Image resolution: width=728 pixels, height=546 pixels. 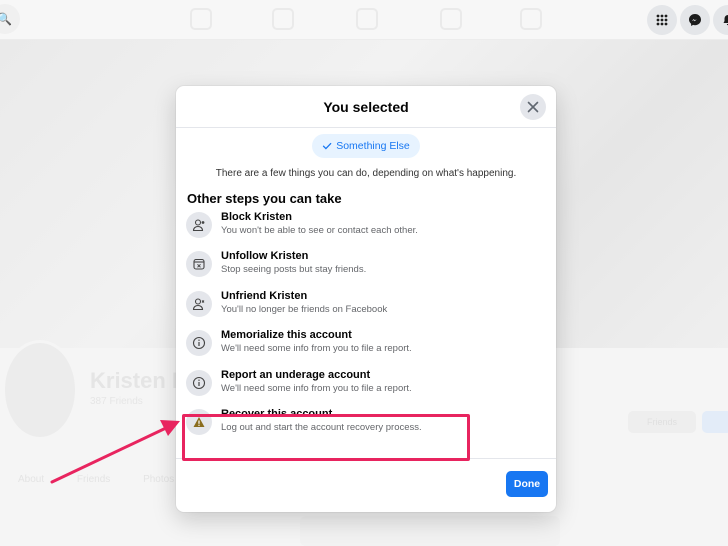 What do you see at coordinates (451, 19) in the screenshot?
I see `marketplace-icon` at bounding box center [451, 19].